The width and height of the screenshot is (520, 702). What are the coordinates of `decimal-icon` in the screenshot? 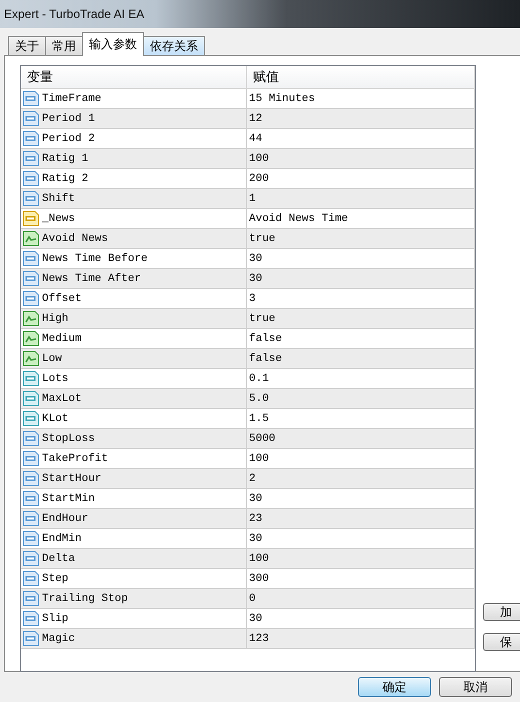 It's located at (31, 398).